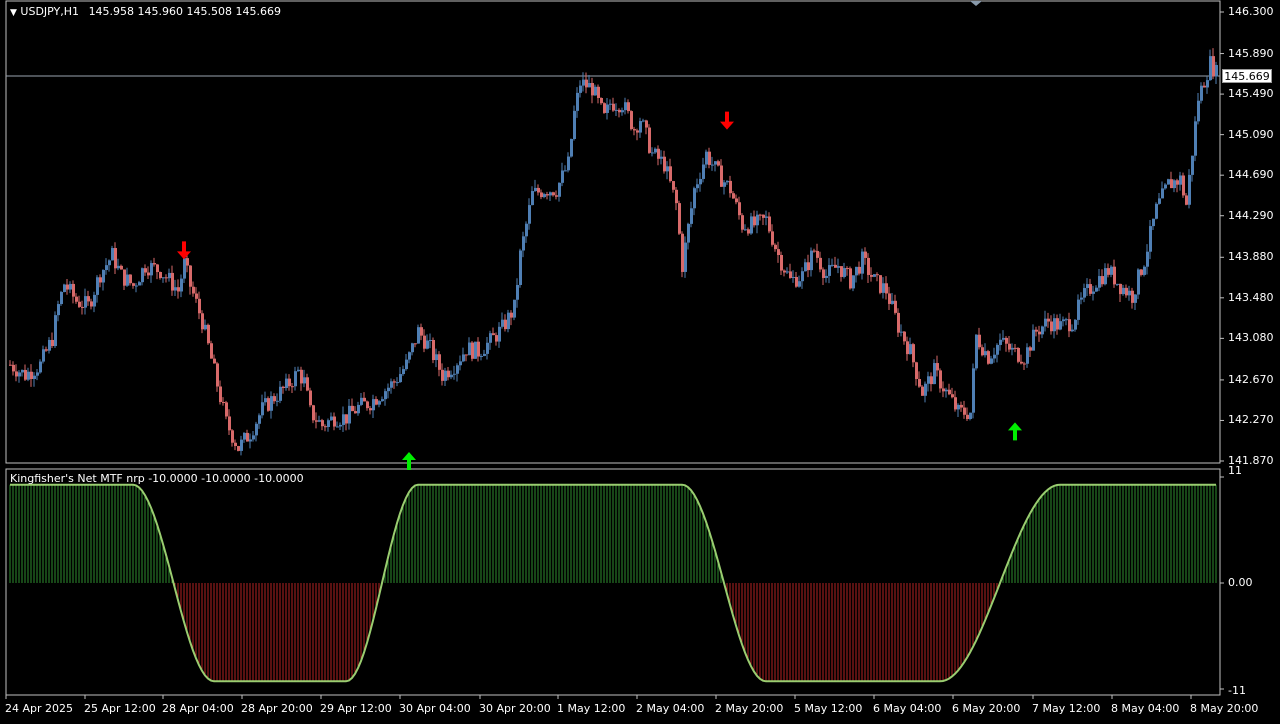  What do you see at coordinates (50, 11) in the screenshot?
I see `symbol-label: USDJPY,H1` at bounding box center [50, 11].